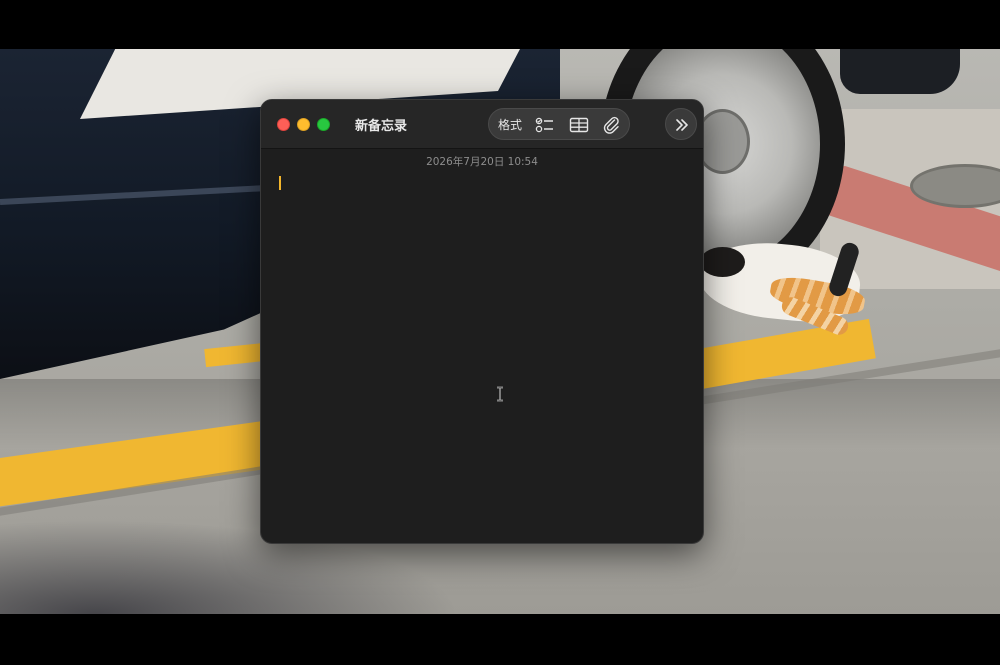 The height and width of the screenshot is (665, 1000). Describe the element at coordinates (900, 71) in the screenshot. I see `wallpaper-car-bumper` at that location.